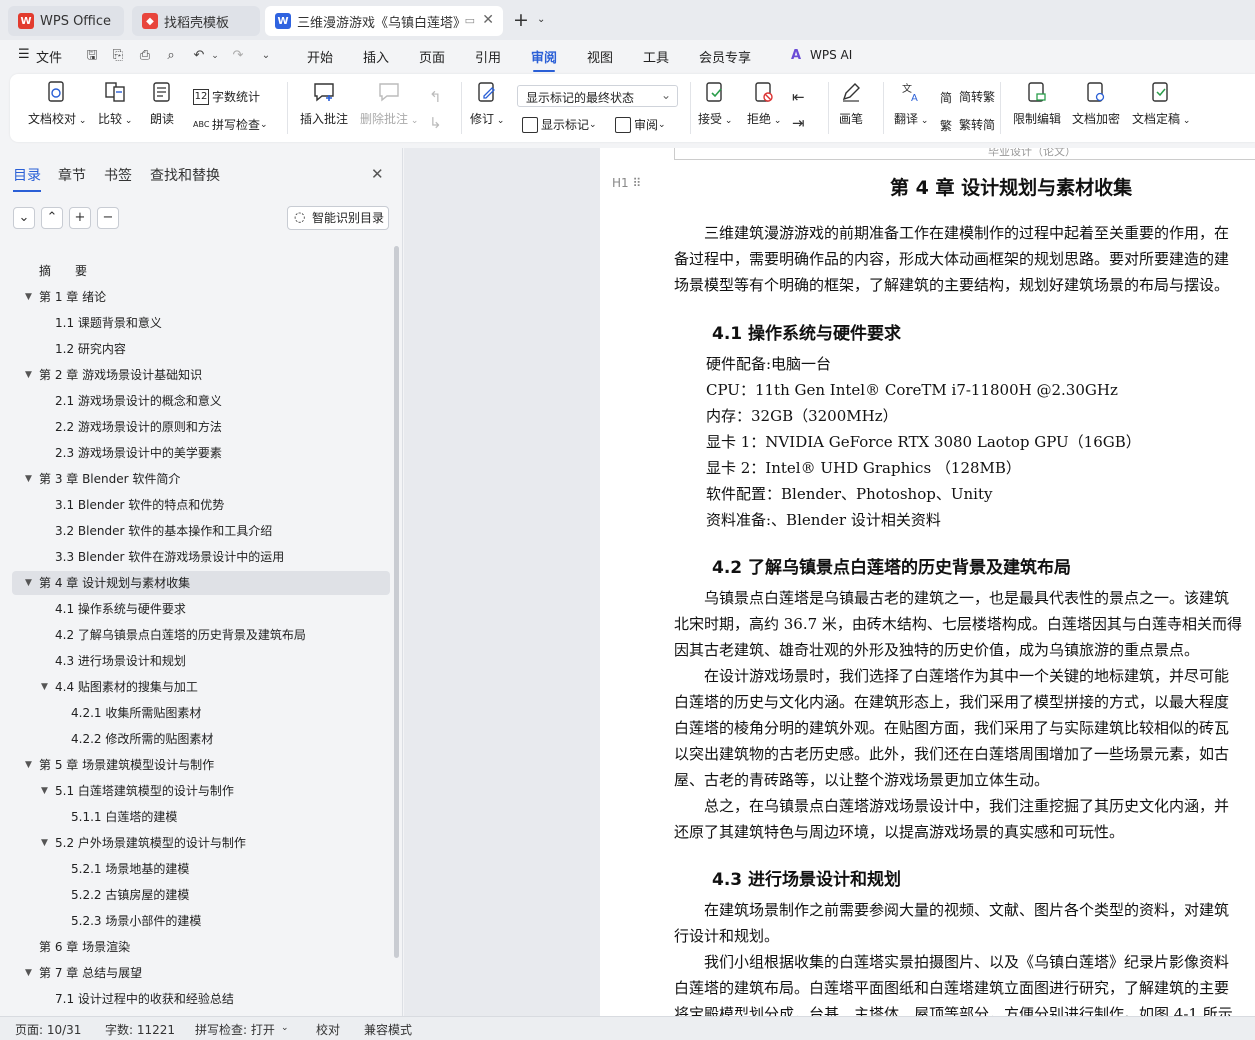 The height and width of the screenshot is (1040, 1255). Describe the element at coordinates (162, 103) in the screenshot. I see `read-aloud-button: 朗读` at that location.